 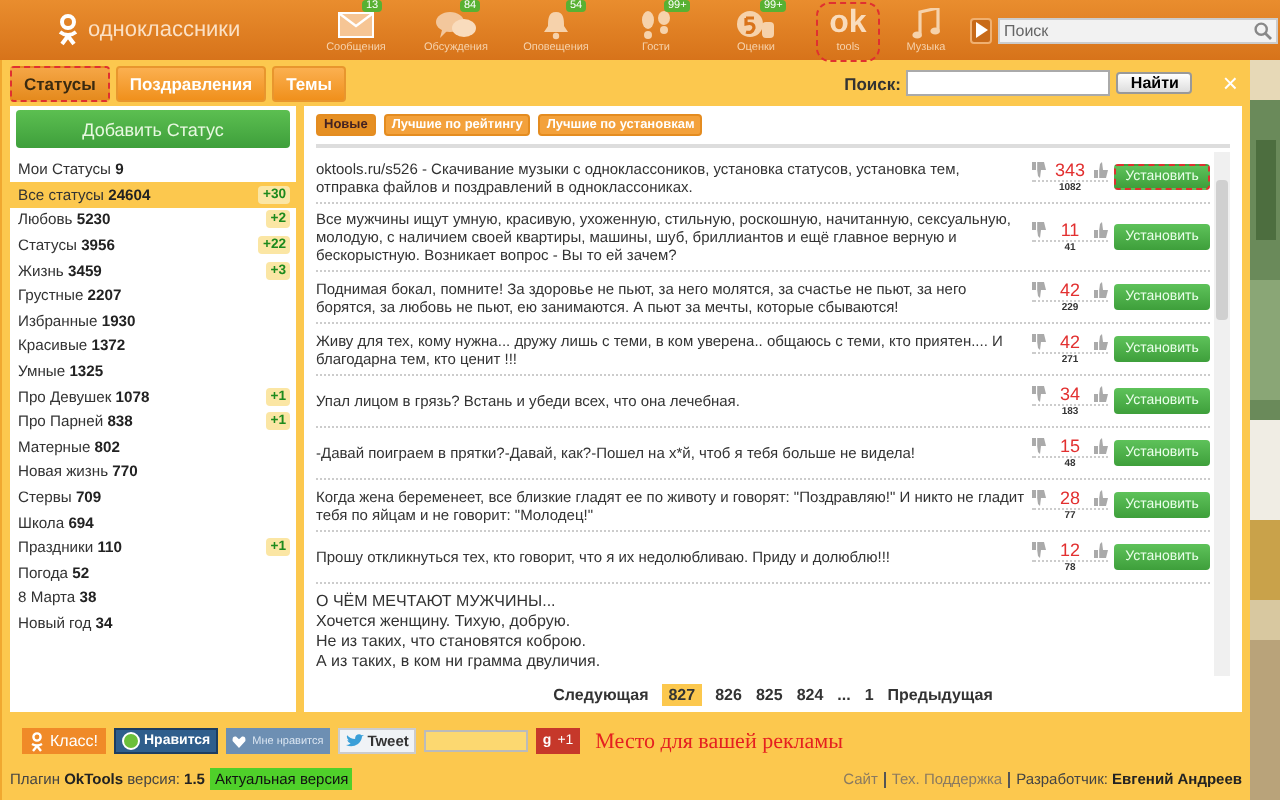 I want to click on search-field: Поиск, so click(x=1138, y=30).